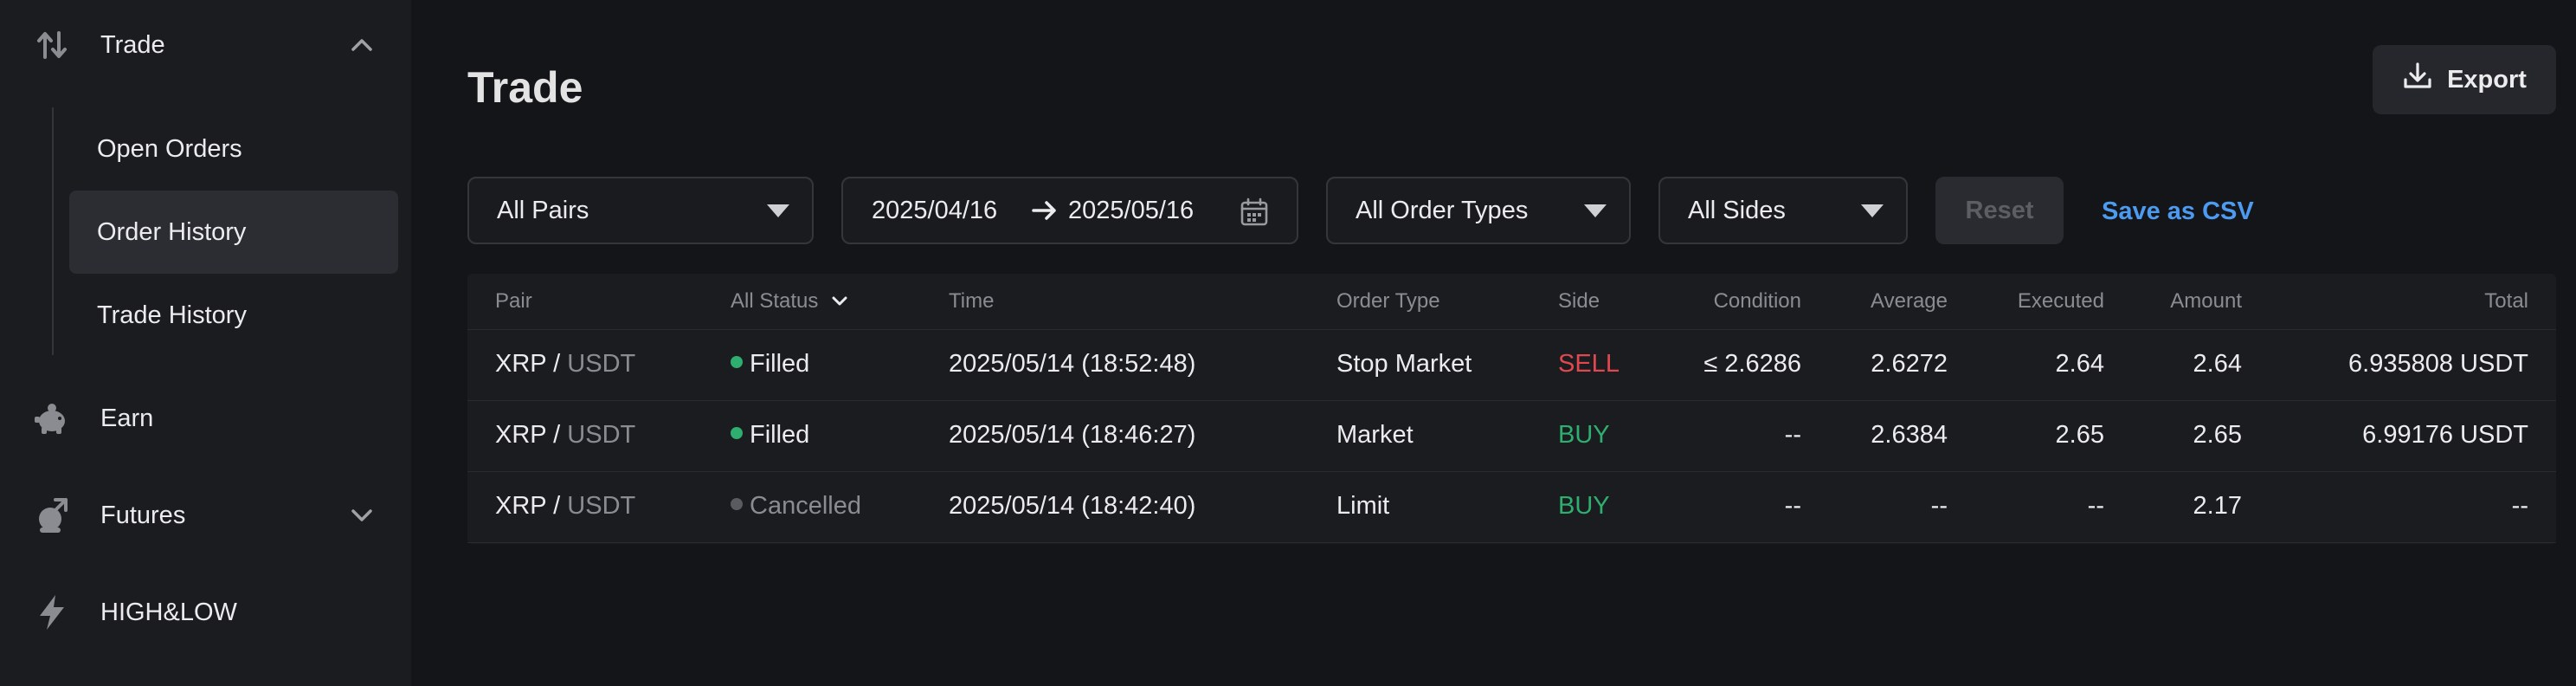 Image resolution: width=2576 pixels, height=686 pixels. What do you see at coordinates (127, 418) in the screenshot?
I see `sidebar-item-label: Earn` at bounding box center [127, 418].